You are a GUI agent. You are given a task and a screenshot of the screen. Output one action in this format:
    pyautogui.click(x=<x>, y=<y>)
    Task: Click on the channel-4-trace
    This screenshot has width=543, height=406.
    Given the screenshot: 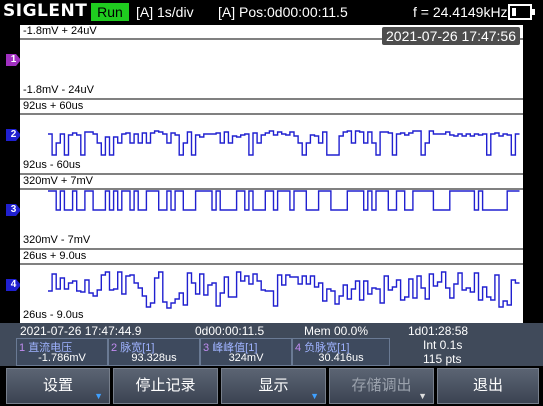 What is the action you would take?
    pyautogui.click(x=284, y=290)
    